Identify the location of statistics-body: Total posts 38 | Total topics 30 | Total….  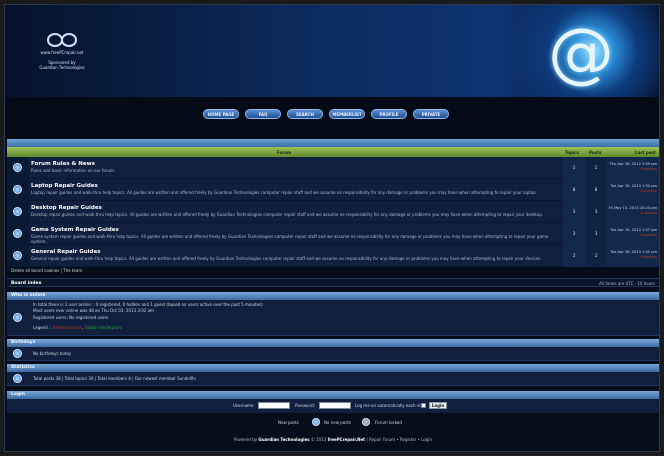
(333, 379).